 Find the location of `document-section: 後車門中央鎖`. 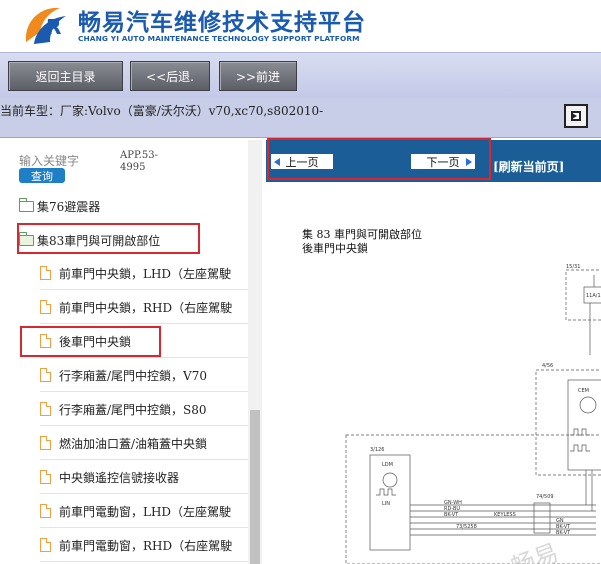

document-section: 後車門中央鎖 is located at coordinates (335, 248).